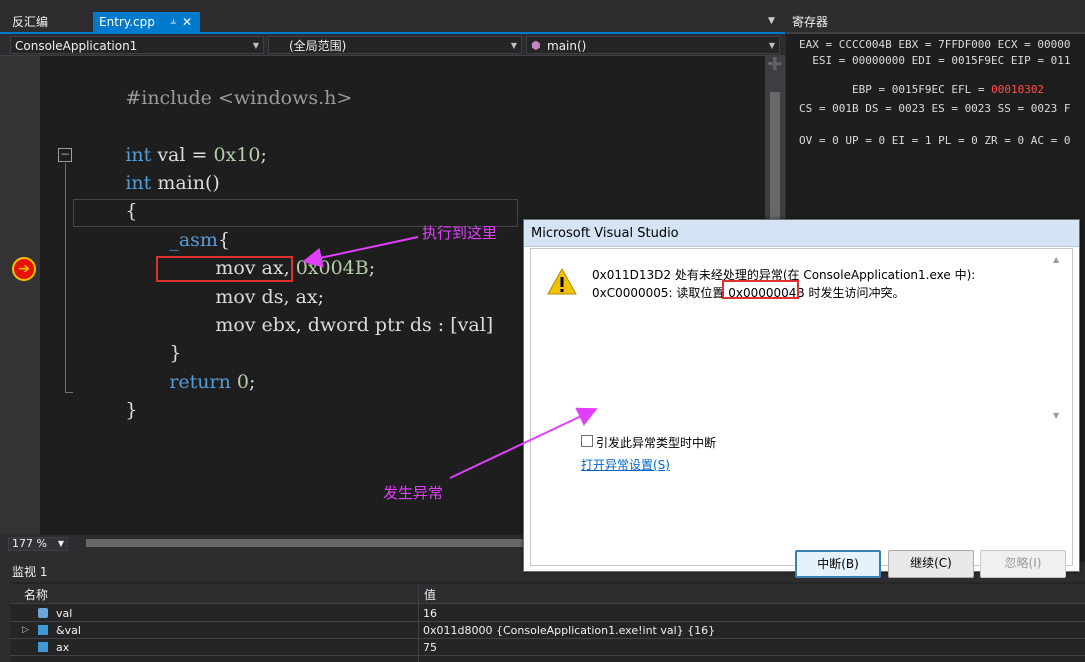 Image resolution: width=1085 pixels, height=662 pixels. What do you see at coordinates (65, 278) in the screenshot?
I see `outline-fold-line` at bounding box center [65, 278].